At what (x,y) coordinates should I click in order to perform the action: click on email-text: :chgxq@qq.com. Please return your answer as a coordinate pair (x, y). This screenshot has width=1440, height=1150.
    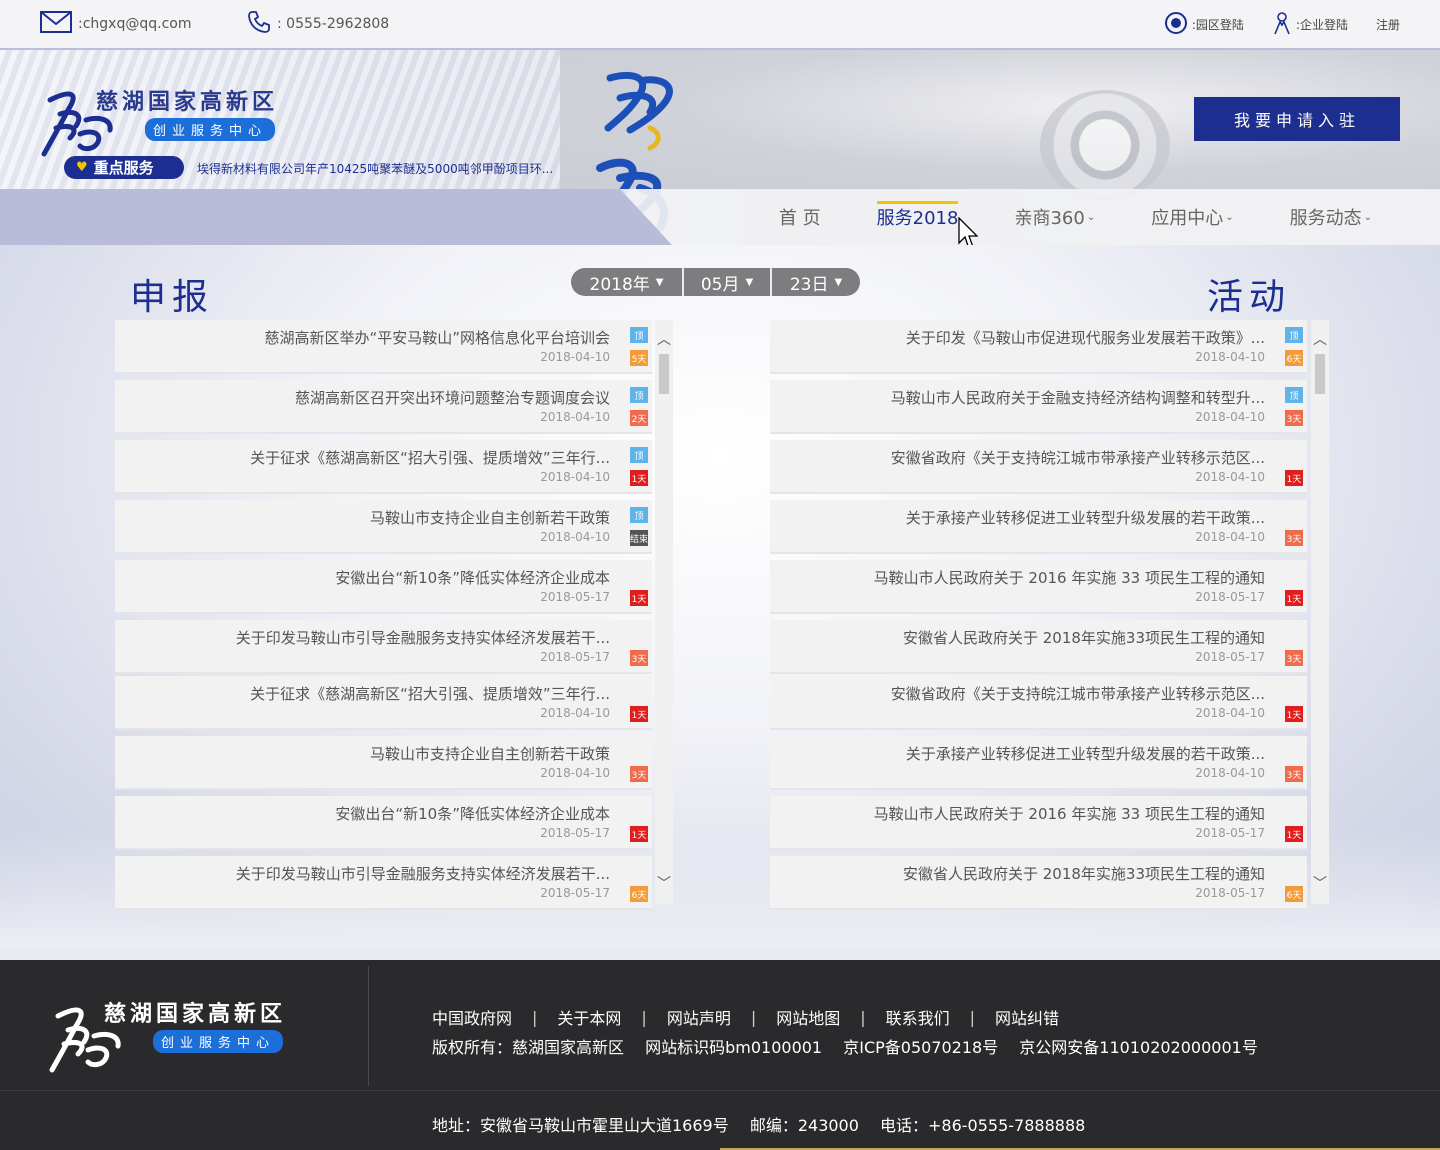
    Looking at the image, I should click on (135, 24).